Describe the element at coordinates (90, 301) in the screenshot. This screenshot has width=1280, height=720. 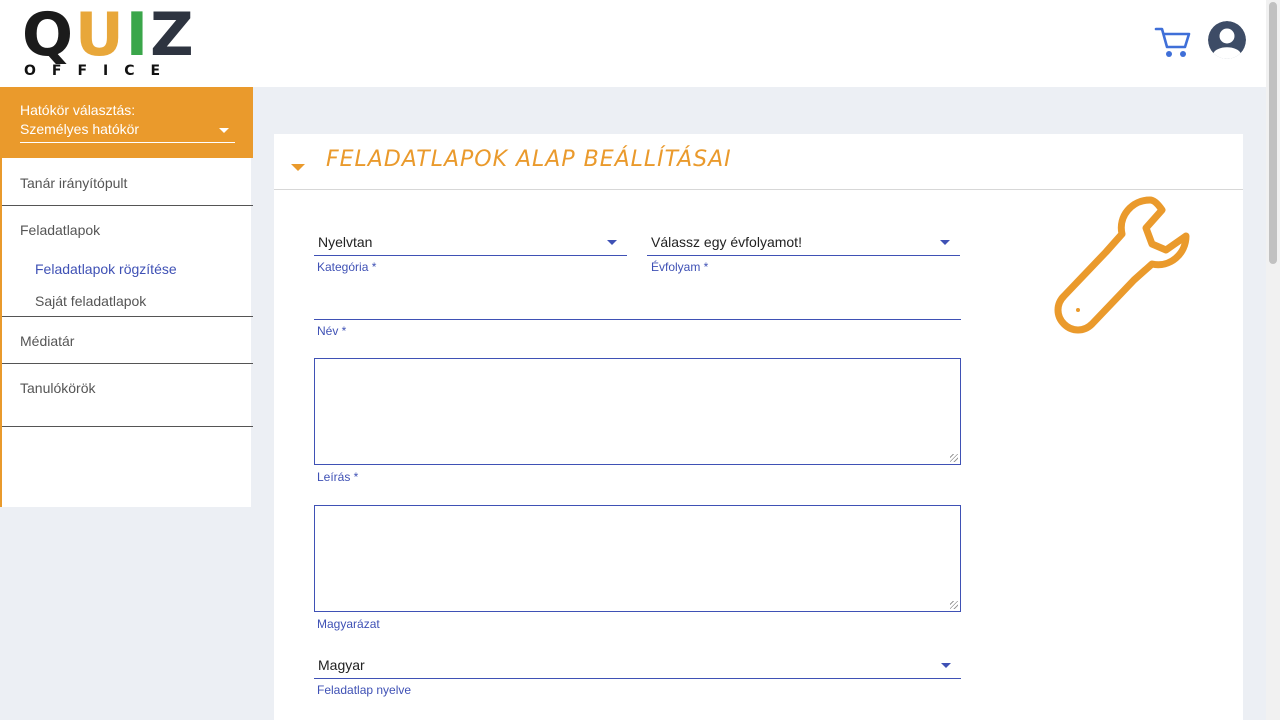
I see `sidebar-subitem-own-worksheets: Saját feladatlapok` at that location.